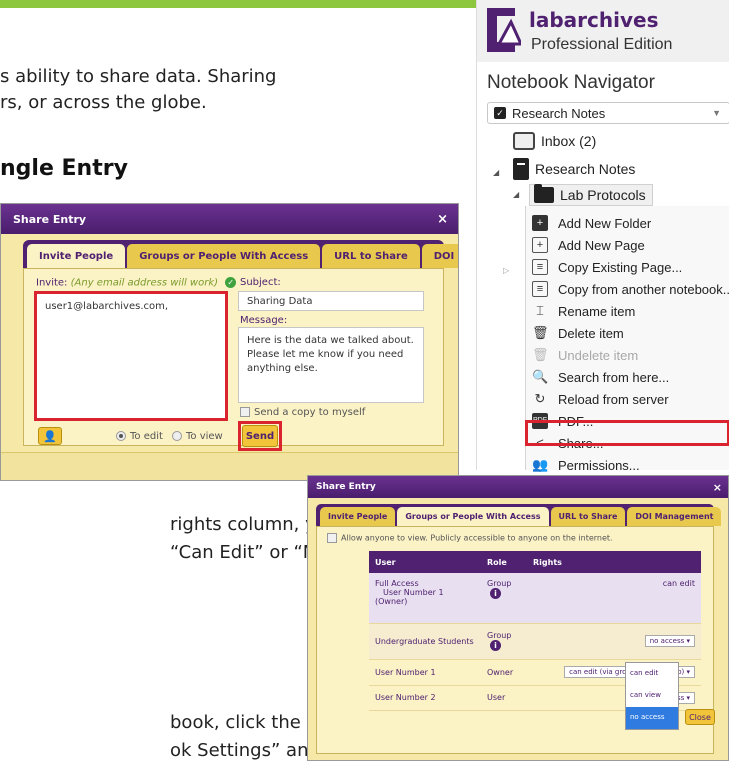  Describe the element at coordinates (310, 412) in the screenshot. I see `copy-to-myself-label: Send a copy to myself` at that location.